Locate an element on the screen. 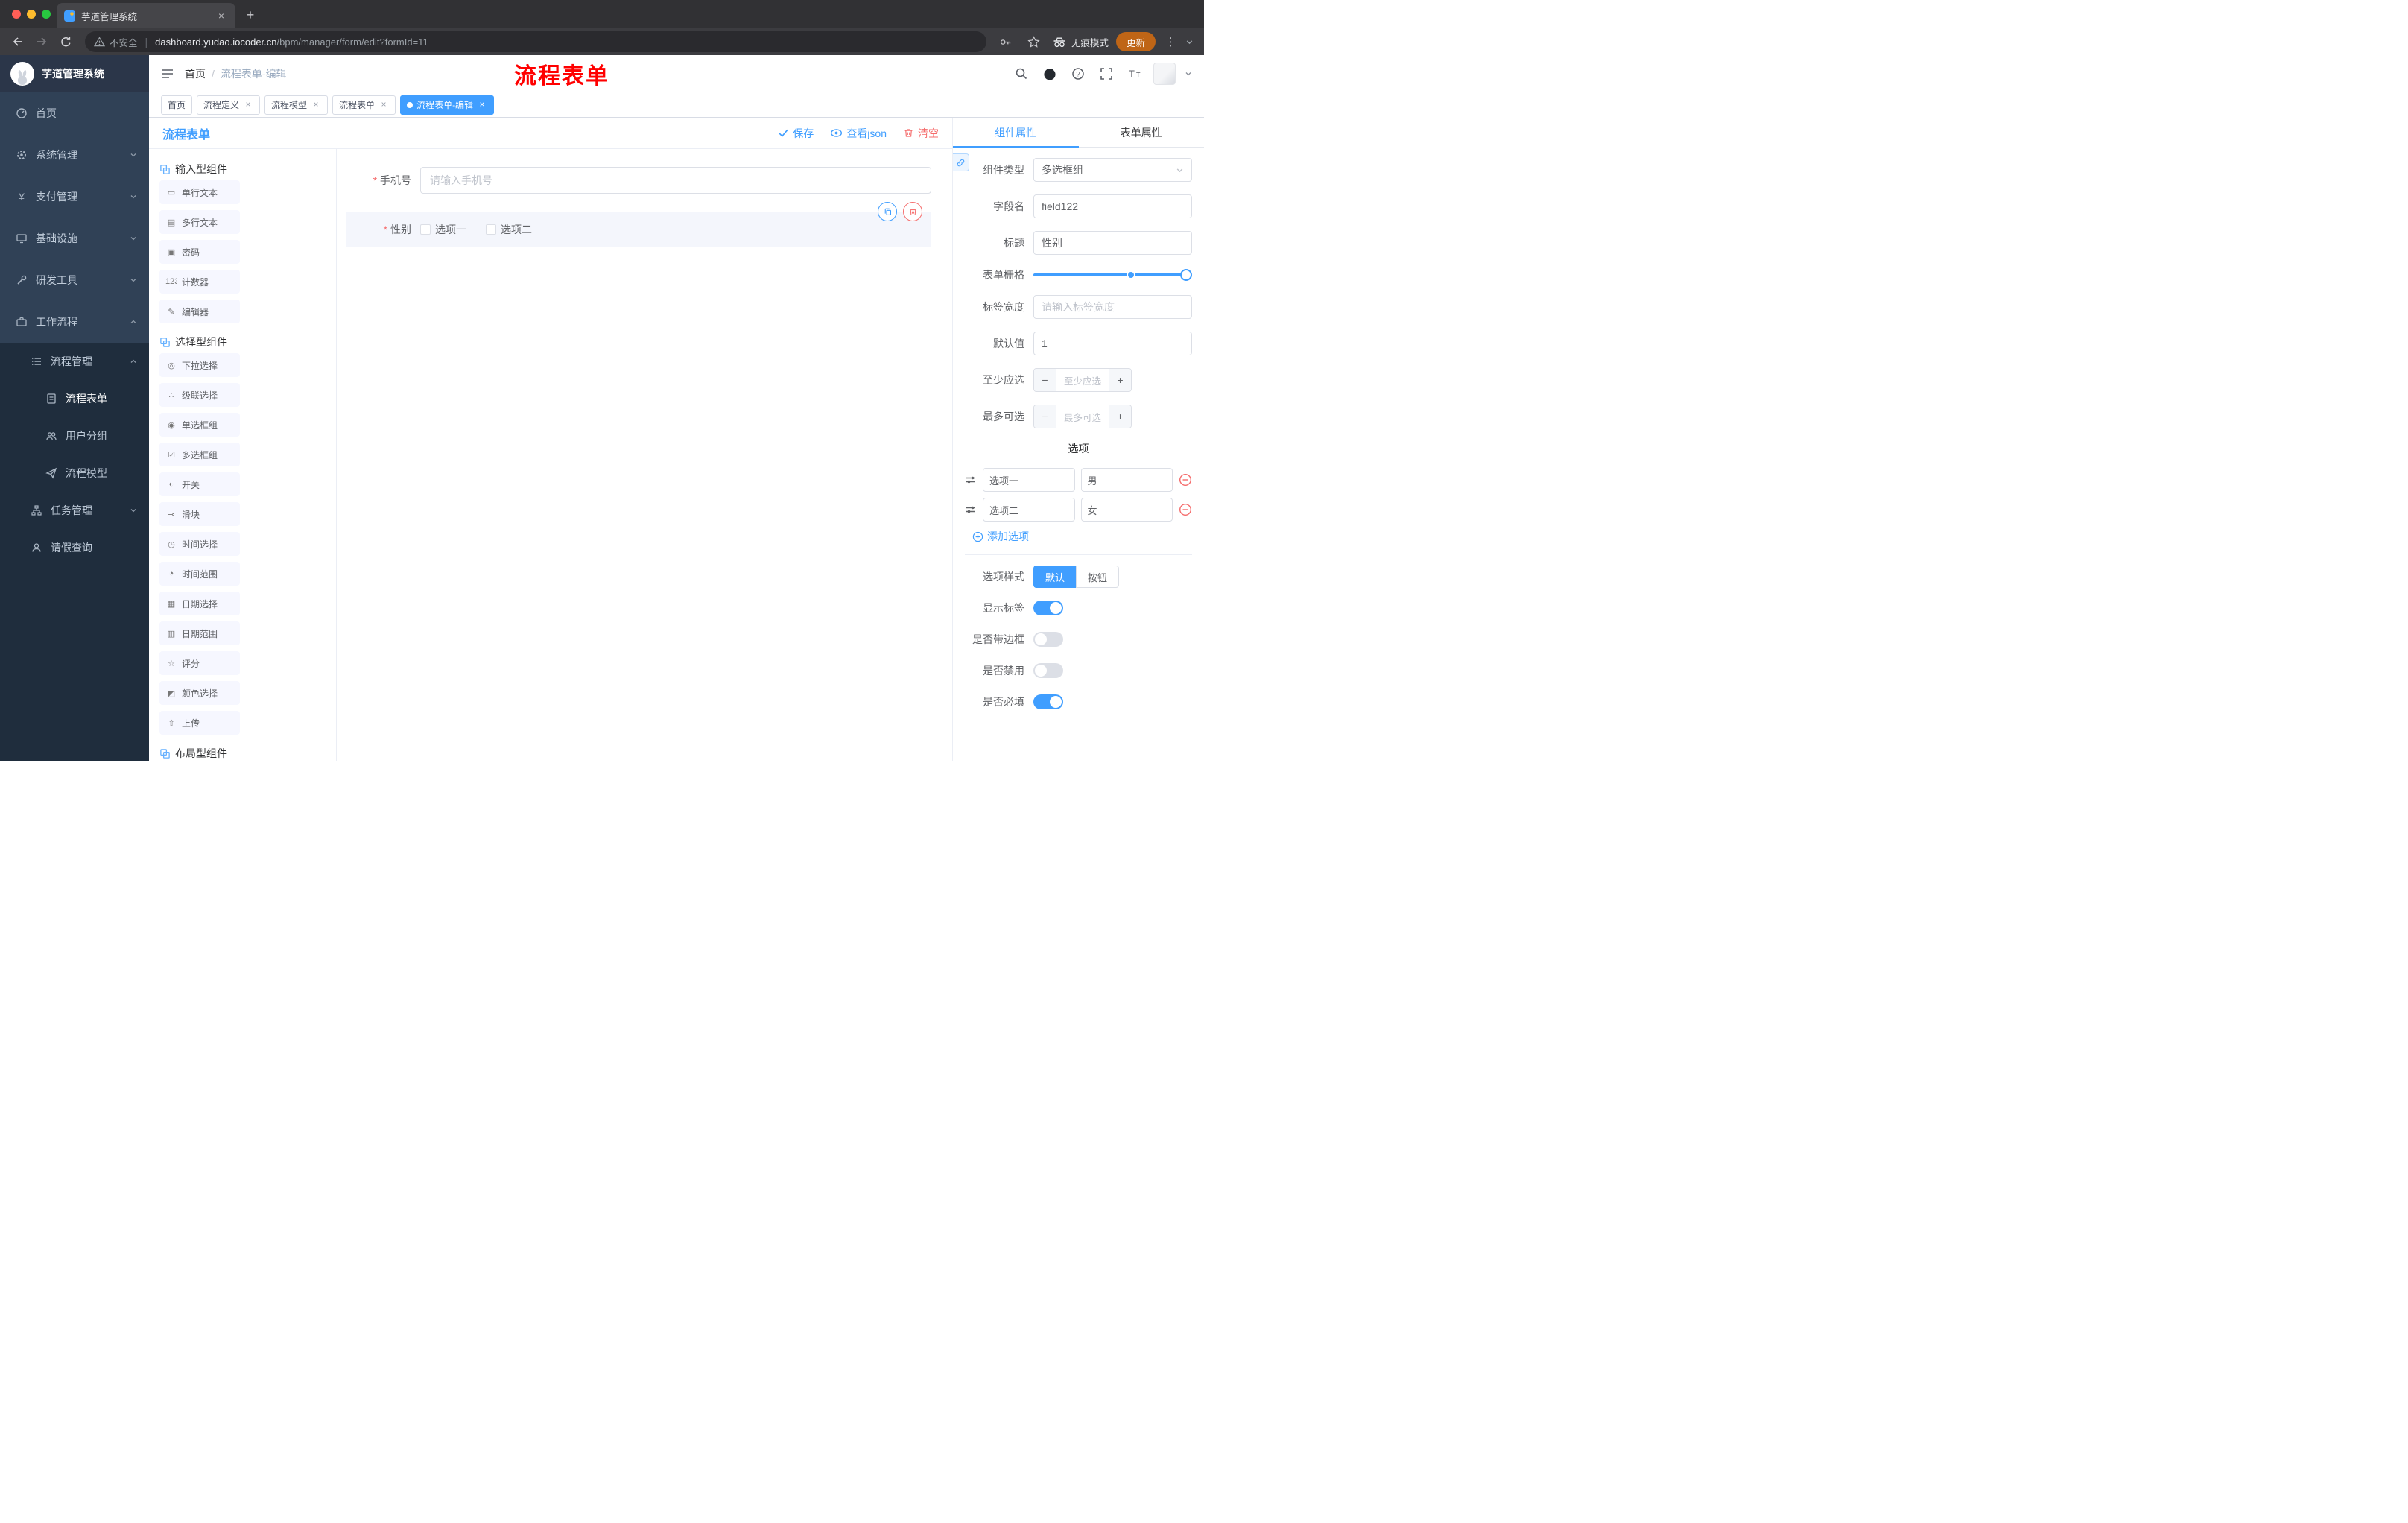 The width and height of the screenshot is (2408, 1523). update-button: 更新 is located at coordinates (1135, 41).